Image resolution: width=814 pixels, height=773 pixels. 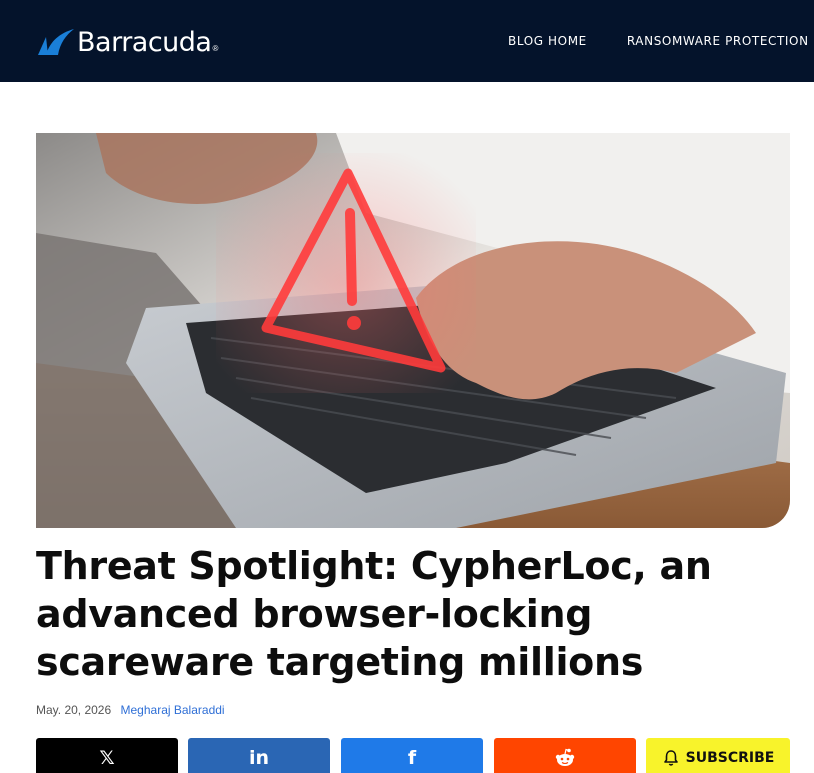 I want to click on article-meta: May. 20, 2026 Megharaj Balaraddi, so click(x=130, y=710).